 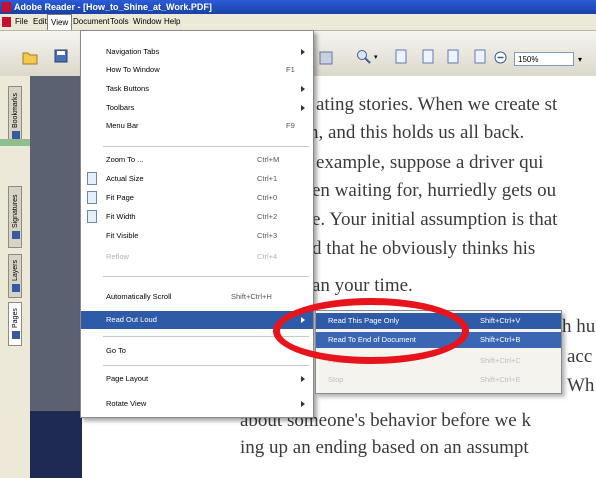 I want to click on menu-item-label: Fit Visible, so click(x=122, y=235).